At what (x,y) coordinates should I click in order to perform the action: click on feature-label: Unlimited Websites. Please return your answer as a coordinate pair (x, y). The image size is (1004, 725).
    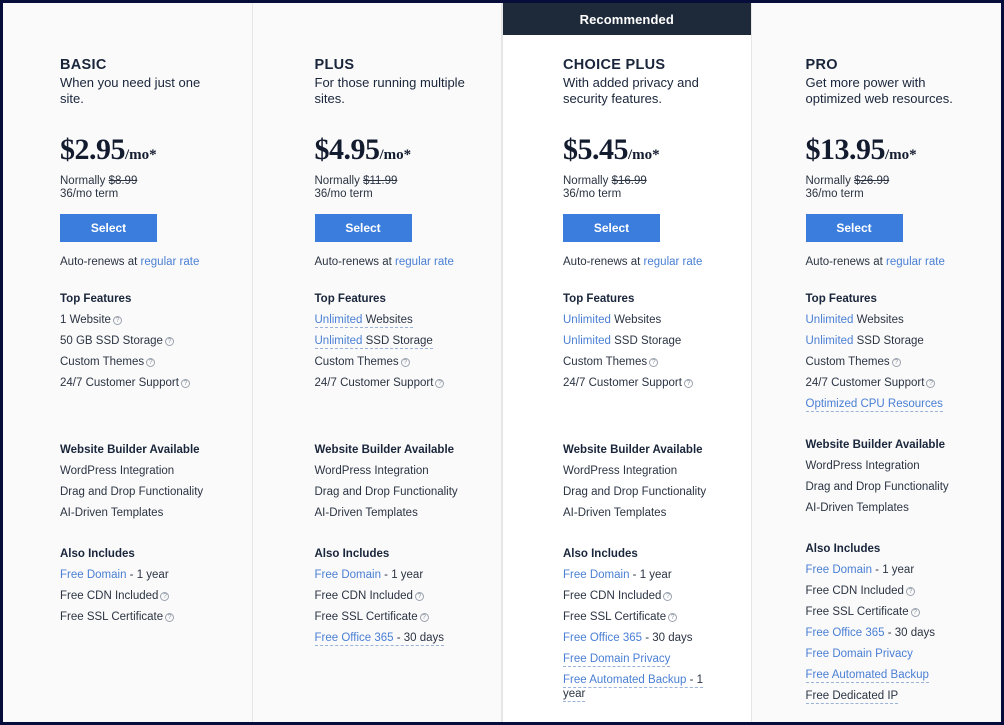
    Looking at the image, I should click on (612, 320).